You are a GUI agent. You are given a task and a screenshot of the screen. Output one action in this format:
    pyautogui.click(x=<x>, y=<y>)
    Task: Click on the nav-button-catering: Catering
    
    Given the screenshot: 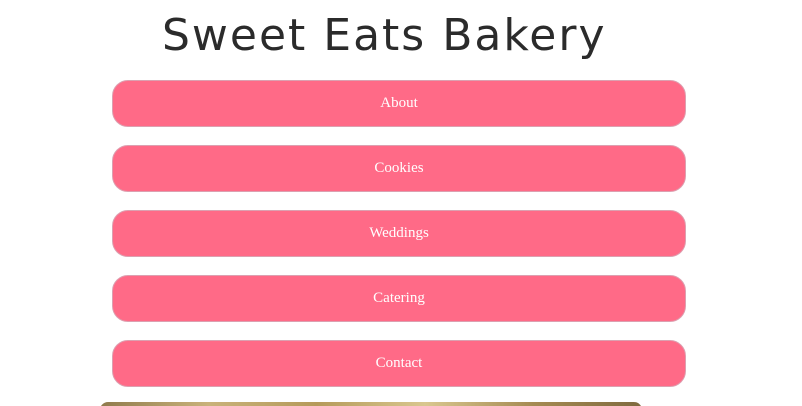 What is the action you would take?
    pyautogui.click(x=399, y=298)
    